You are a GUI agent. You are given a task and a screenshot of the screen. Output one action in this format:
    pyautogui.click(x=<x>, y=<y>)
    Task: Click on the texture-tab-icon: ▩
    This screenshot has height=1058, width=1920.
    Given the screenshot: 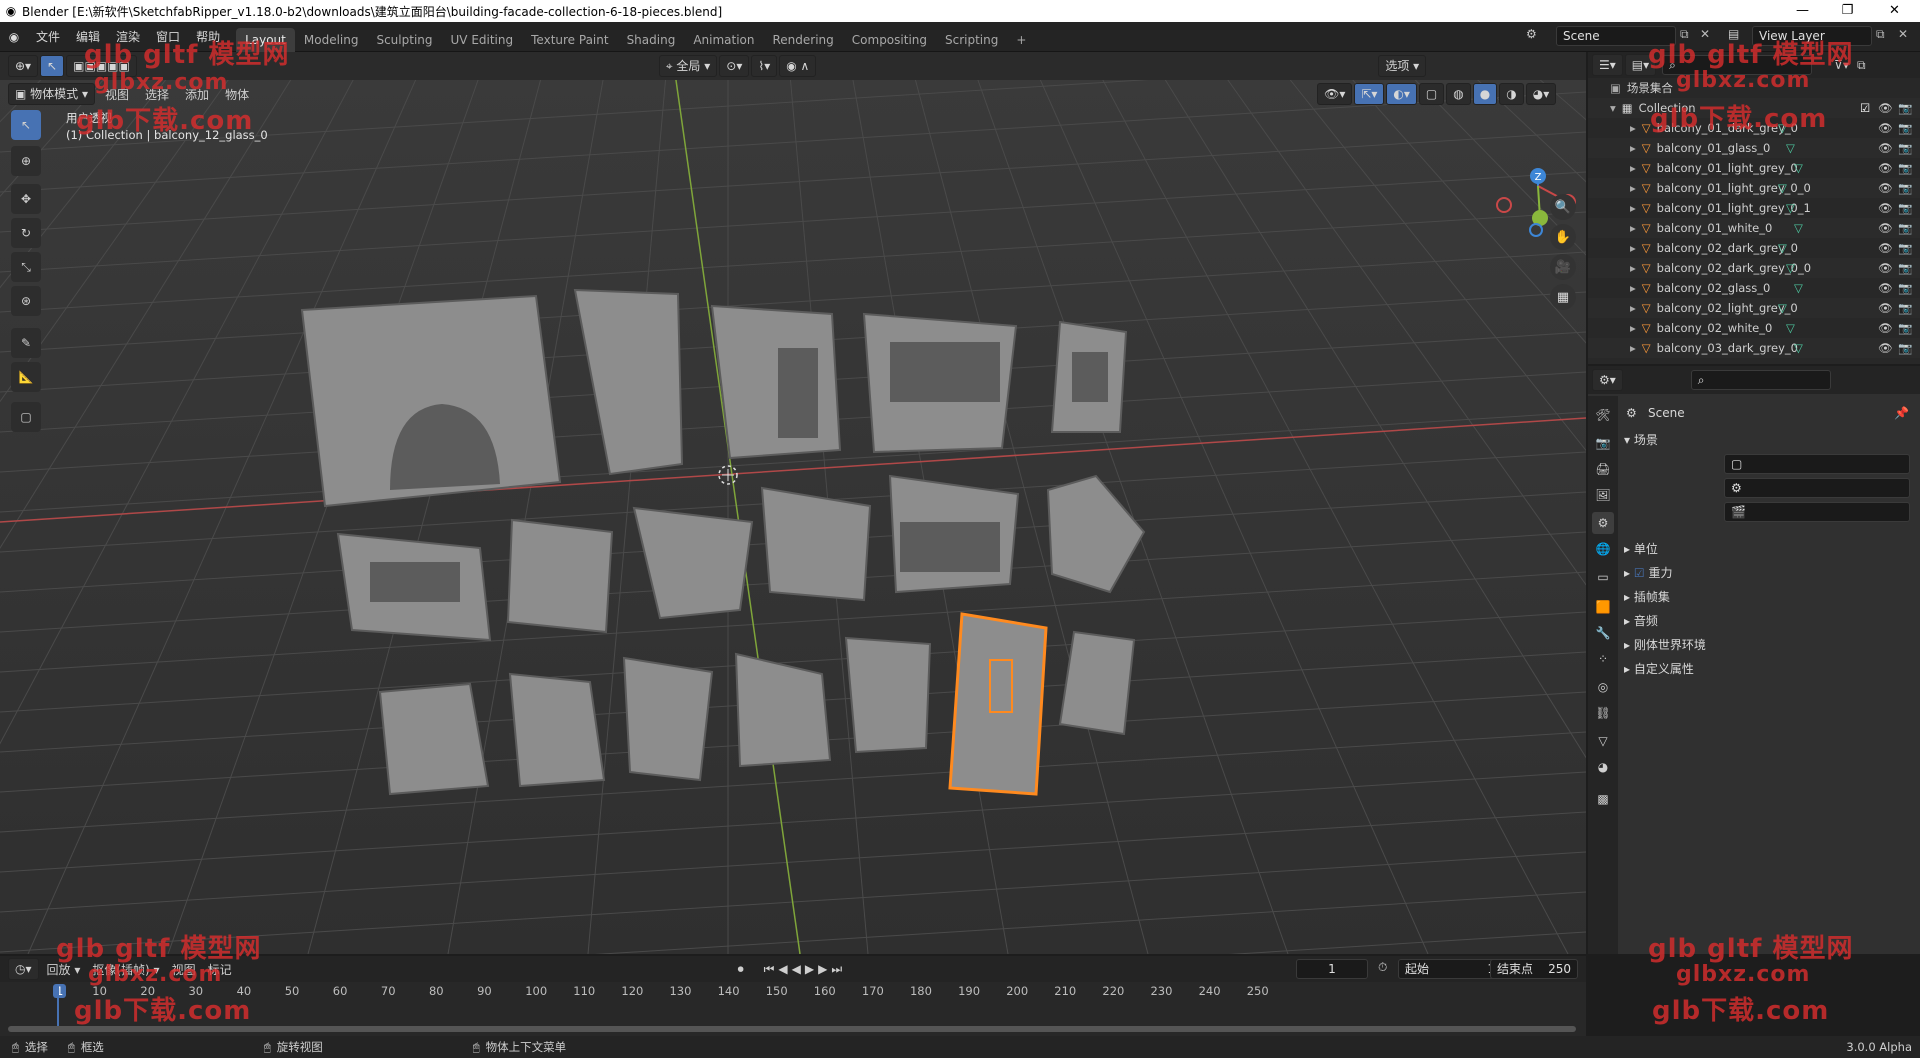 What is the action you would take?
    pyautogui.click(x=1603, y=799)
    